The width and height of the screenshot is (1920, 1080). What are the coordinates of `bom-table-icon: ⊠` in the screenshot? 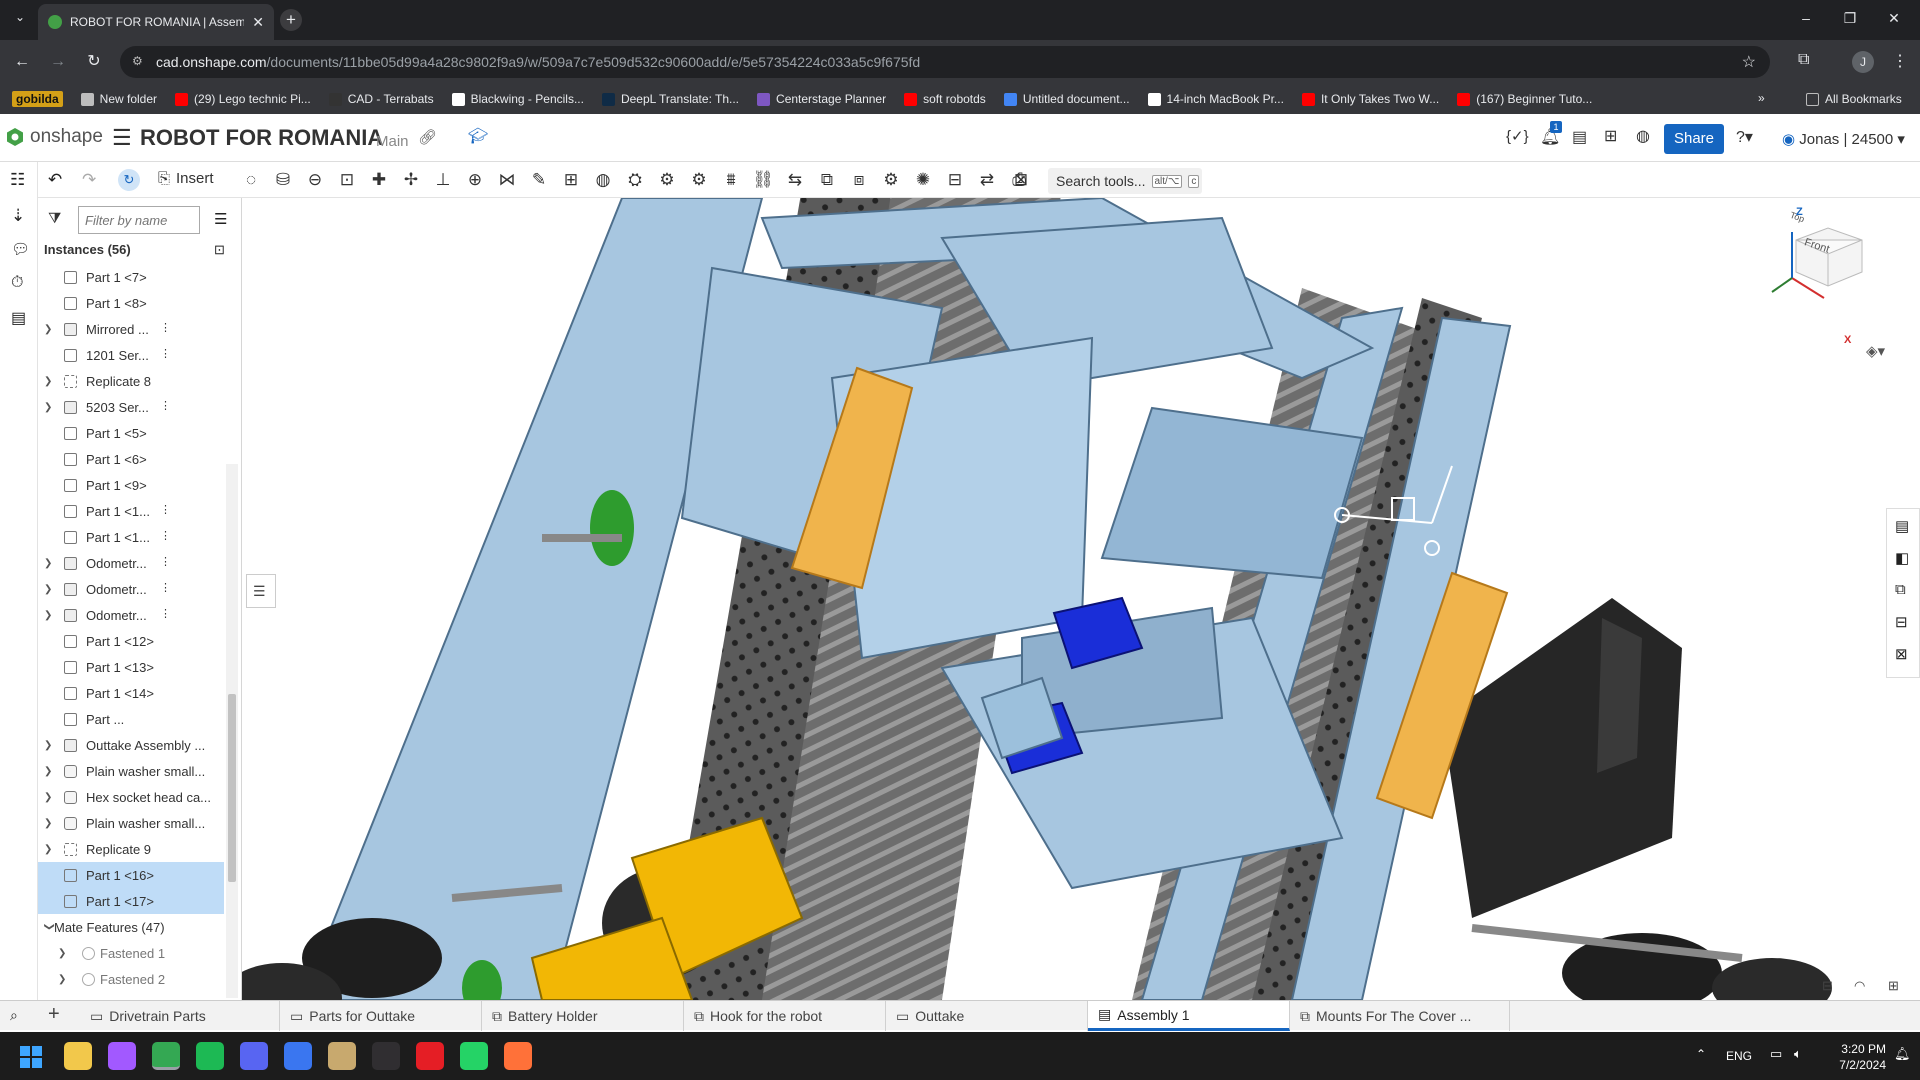 It's located at (1901, 654).